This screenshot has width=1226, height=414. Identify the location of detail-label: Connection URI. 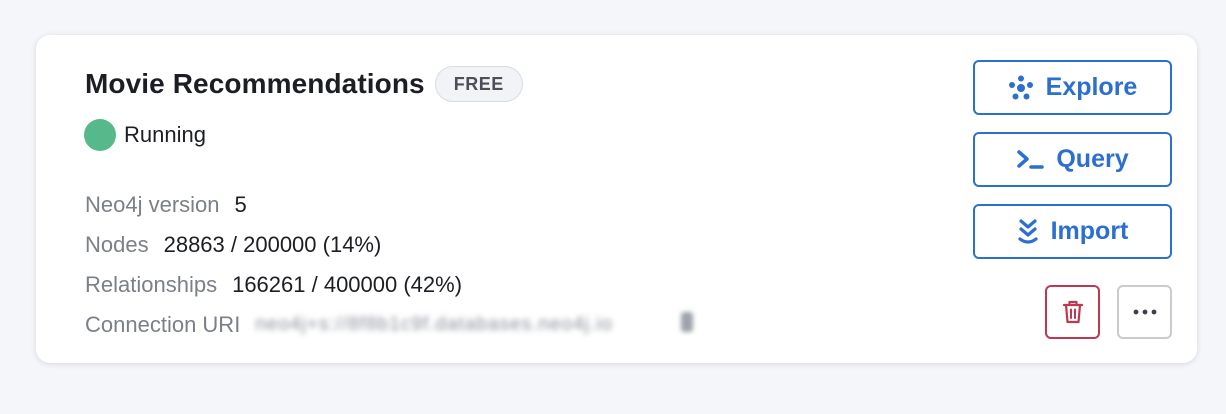
(163, 324).